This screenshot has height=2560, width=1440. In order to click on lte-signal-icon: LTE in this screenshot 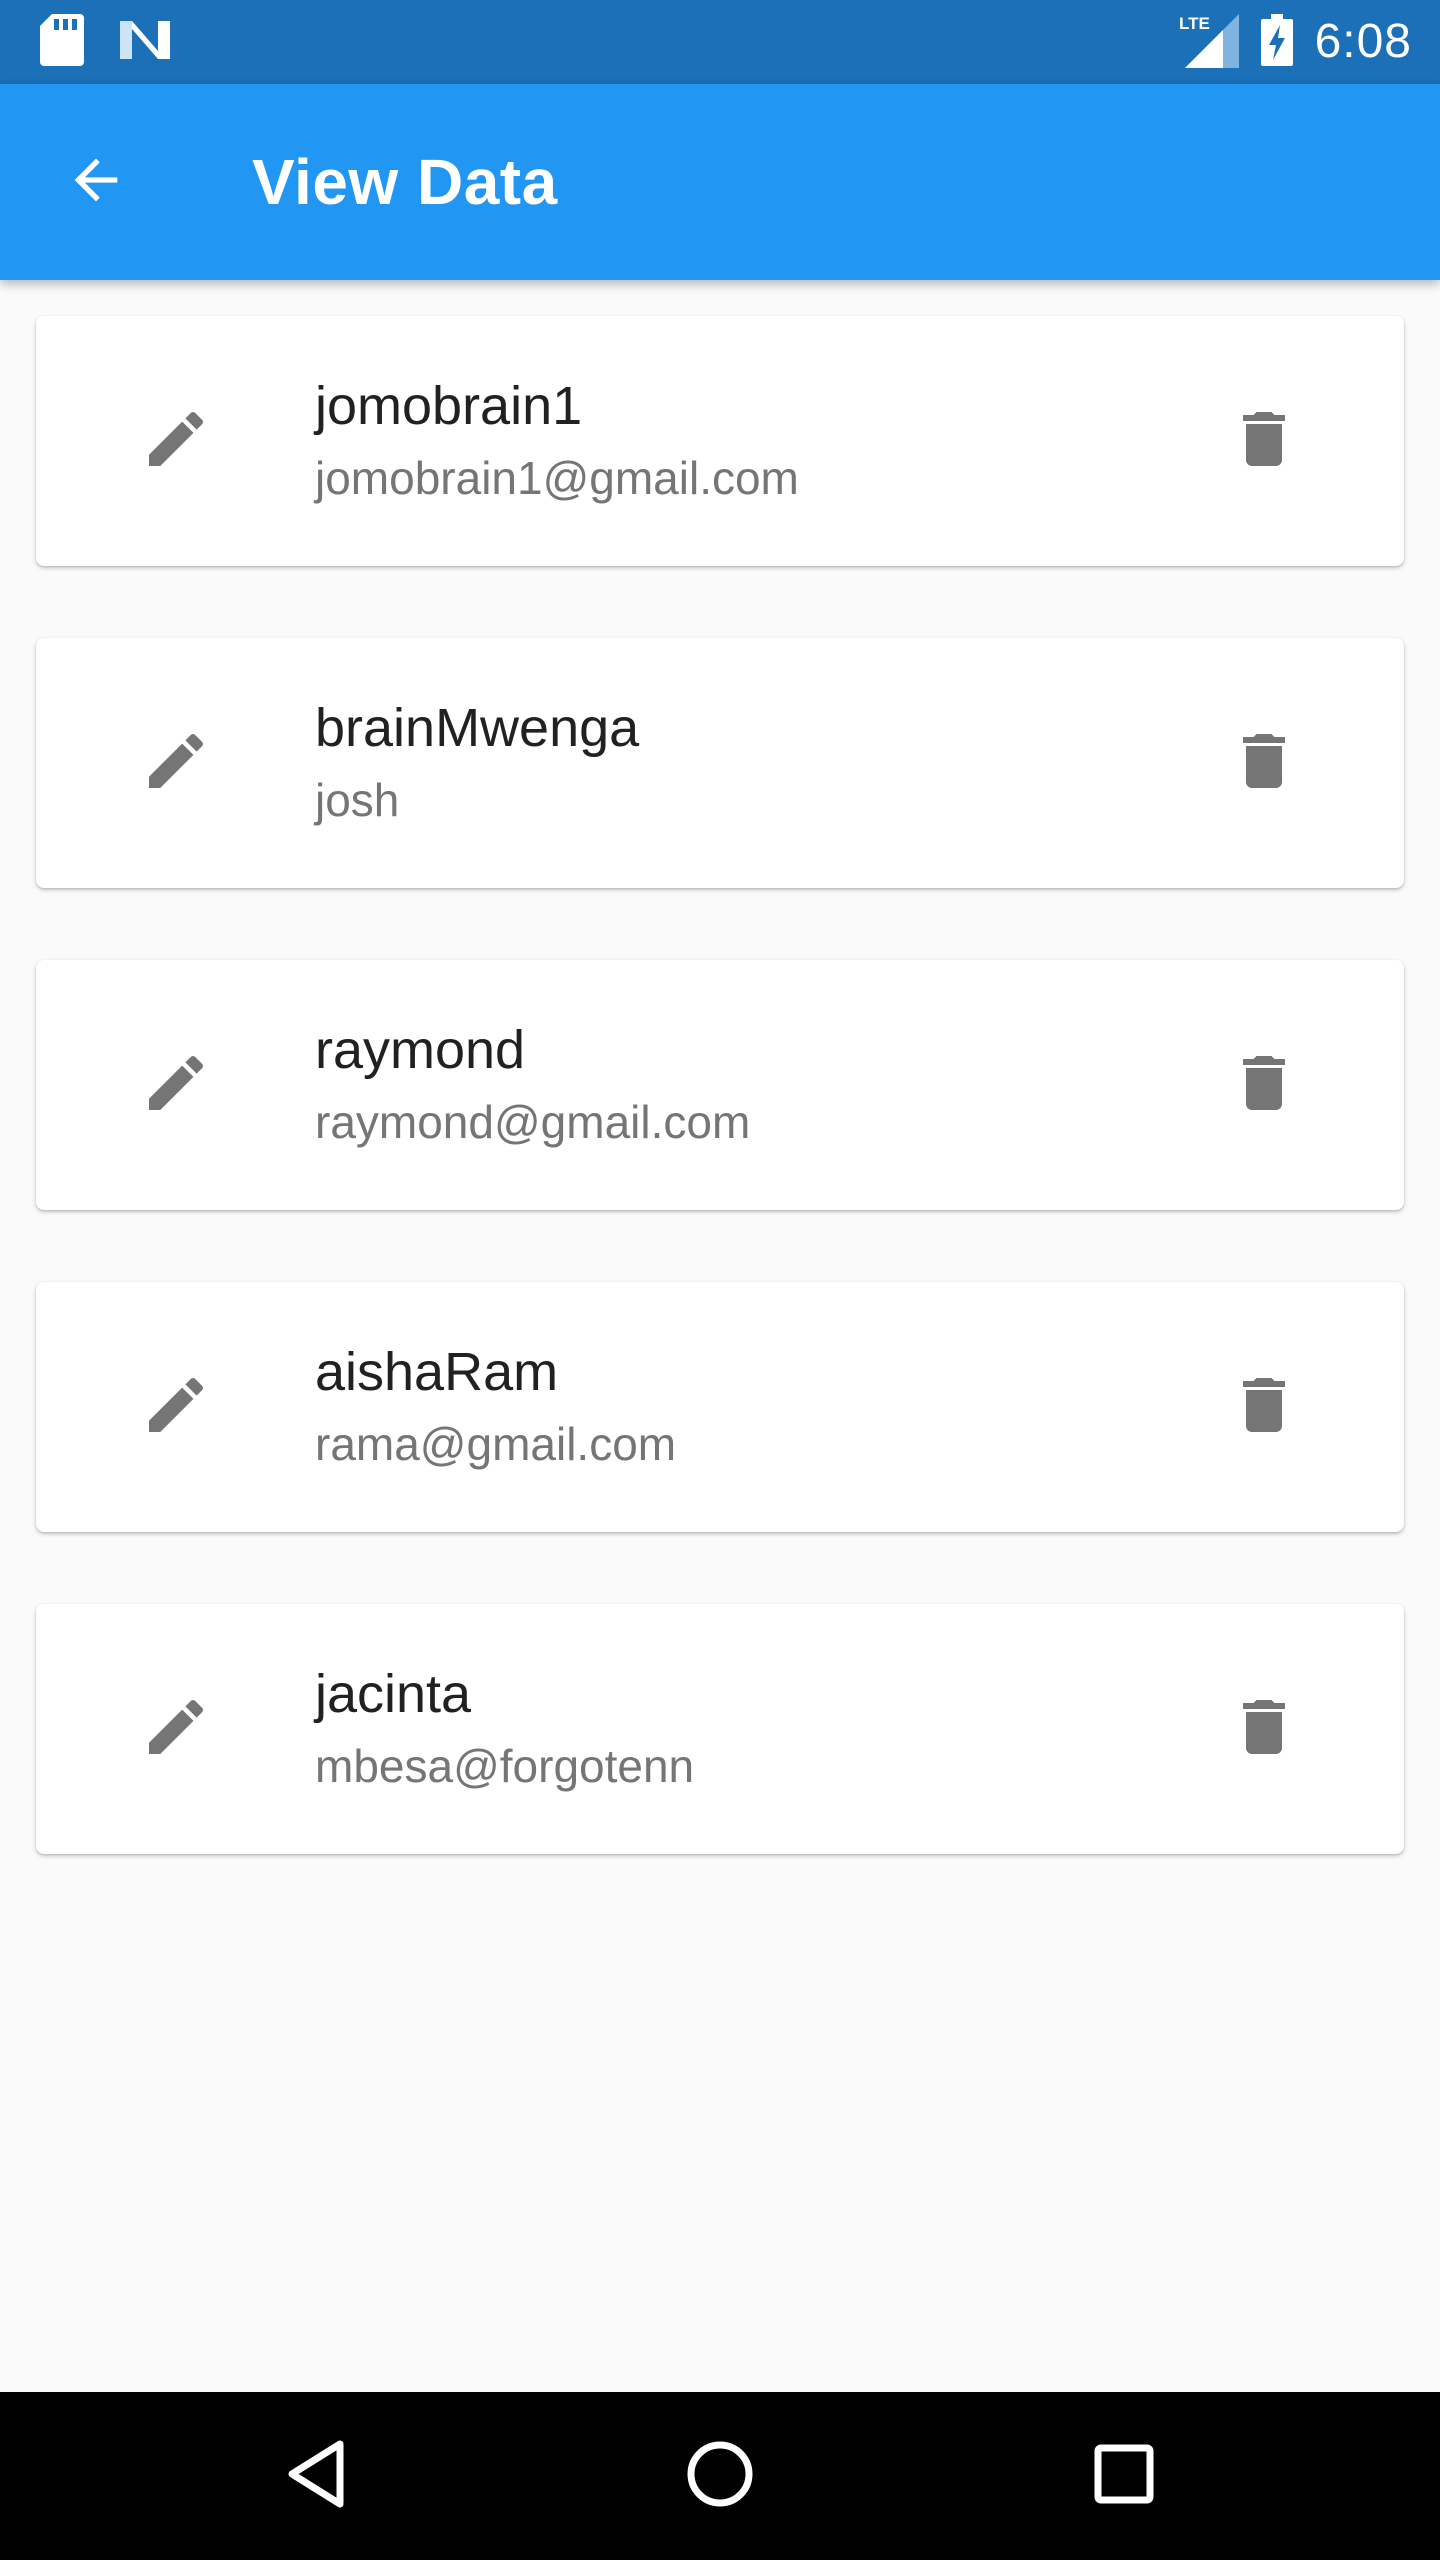, I will do `click(1209, 42)`.